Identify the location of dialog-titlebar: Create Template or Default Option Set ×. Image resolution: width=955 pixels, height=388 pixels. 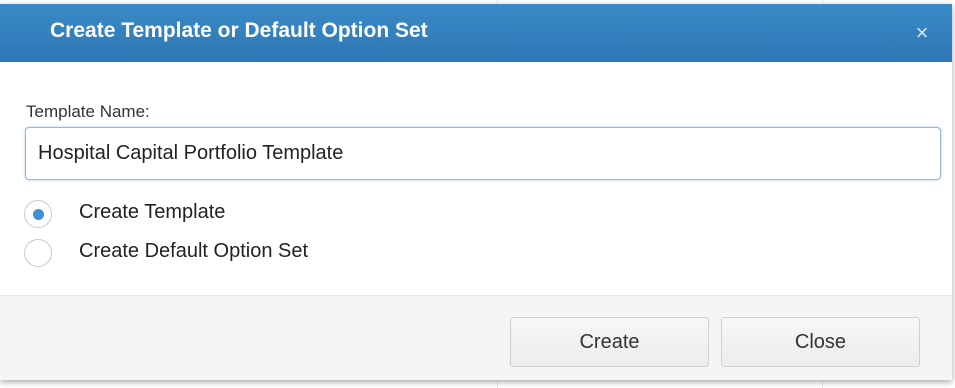
(476, 33).